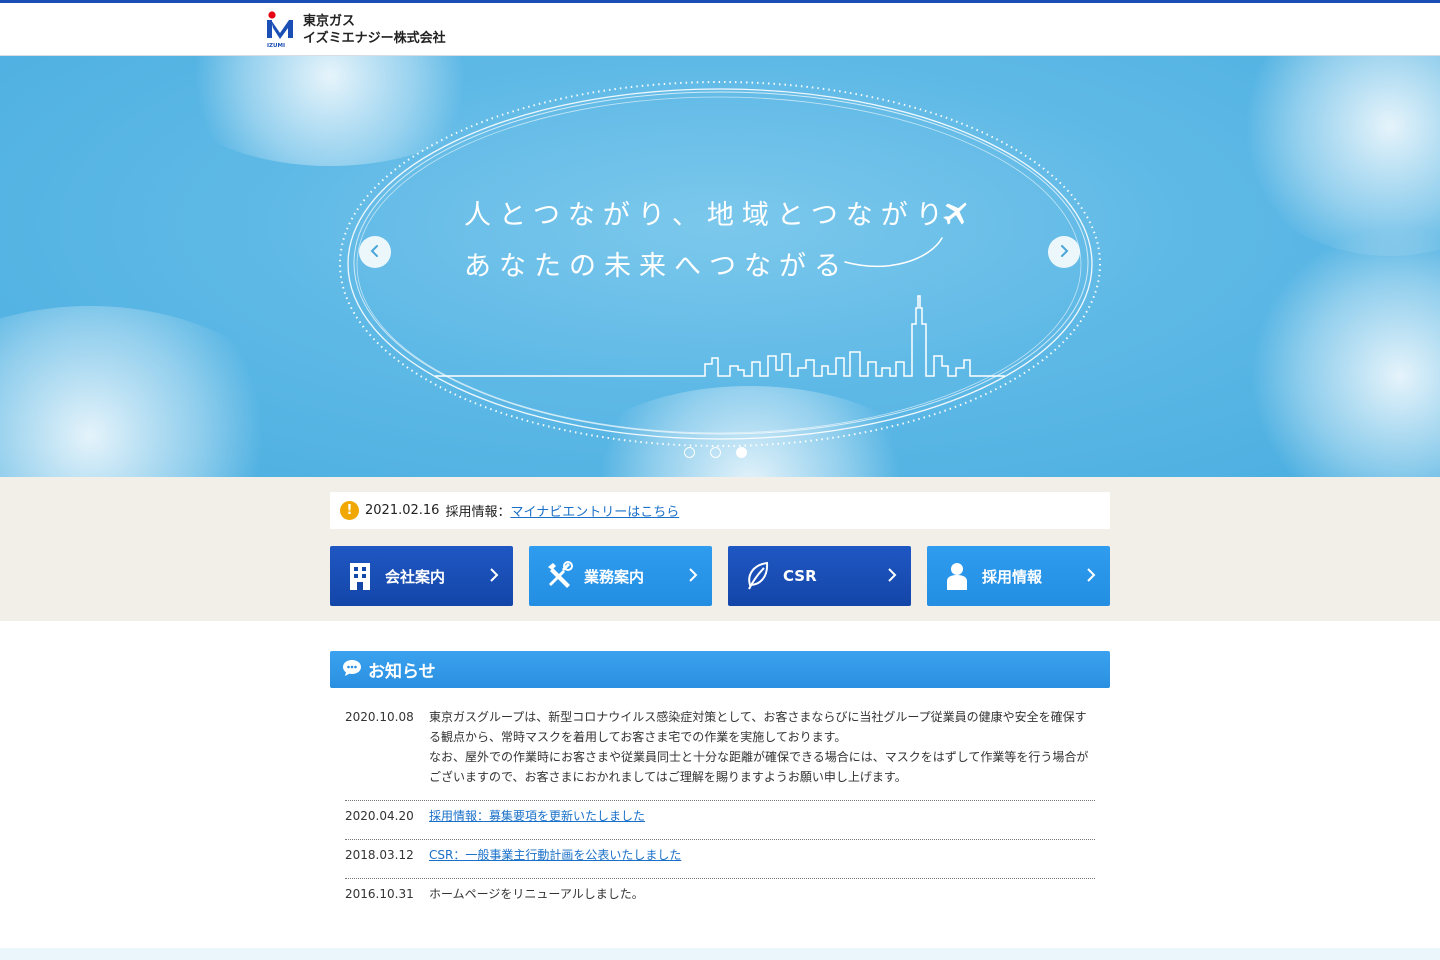  What do you see at coordinates (656, 266) in the screenshot?
I see `hero-headline-line2: あなたの未来へつながる` at bounding box center [656, 266].